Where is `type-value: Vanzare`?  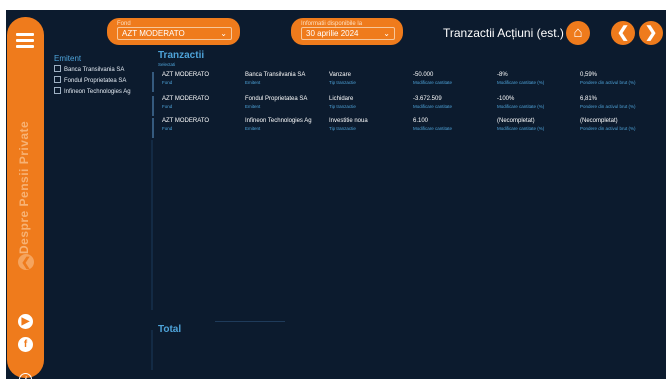
type-value: Vanzare is located at coordinates (340, 75).